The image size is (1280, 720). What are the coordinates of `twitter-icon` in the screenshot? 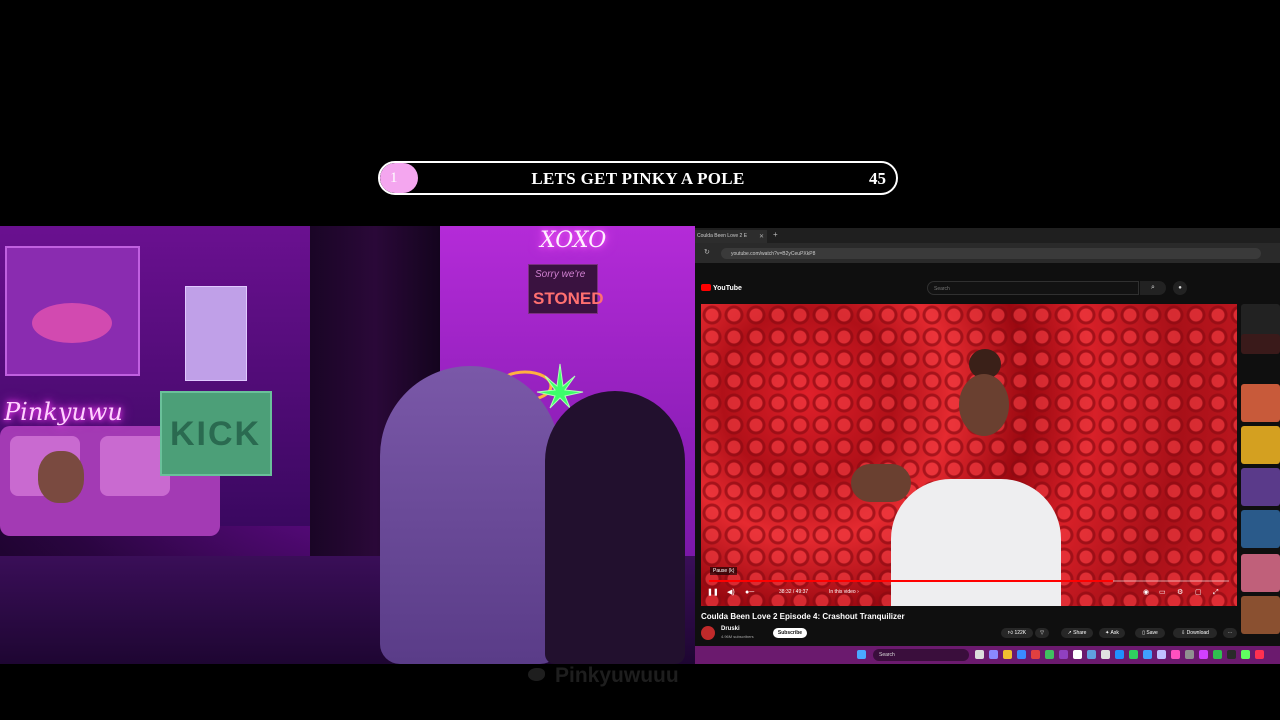 It's located at (536, 674).